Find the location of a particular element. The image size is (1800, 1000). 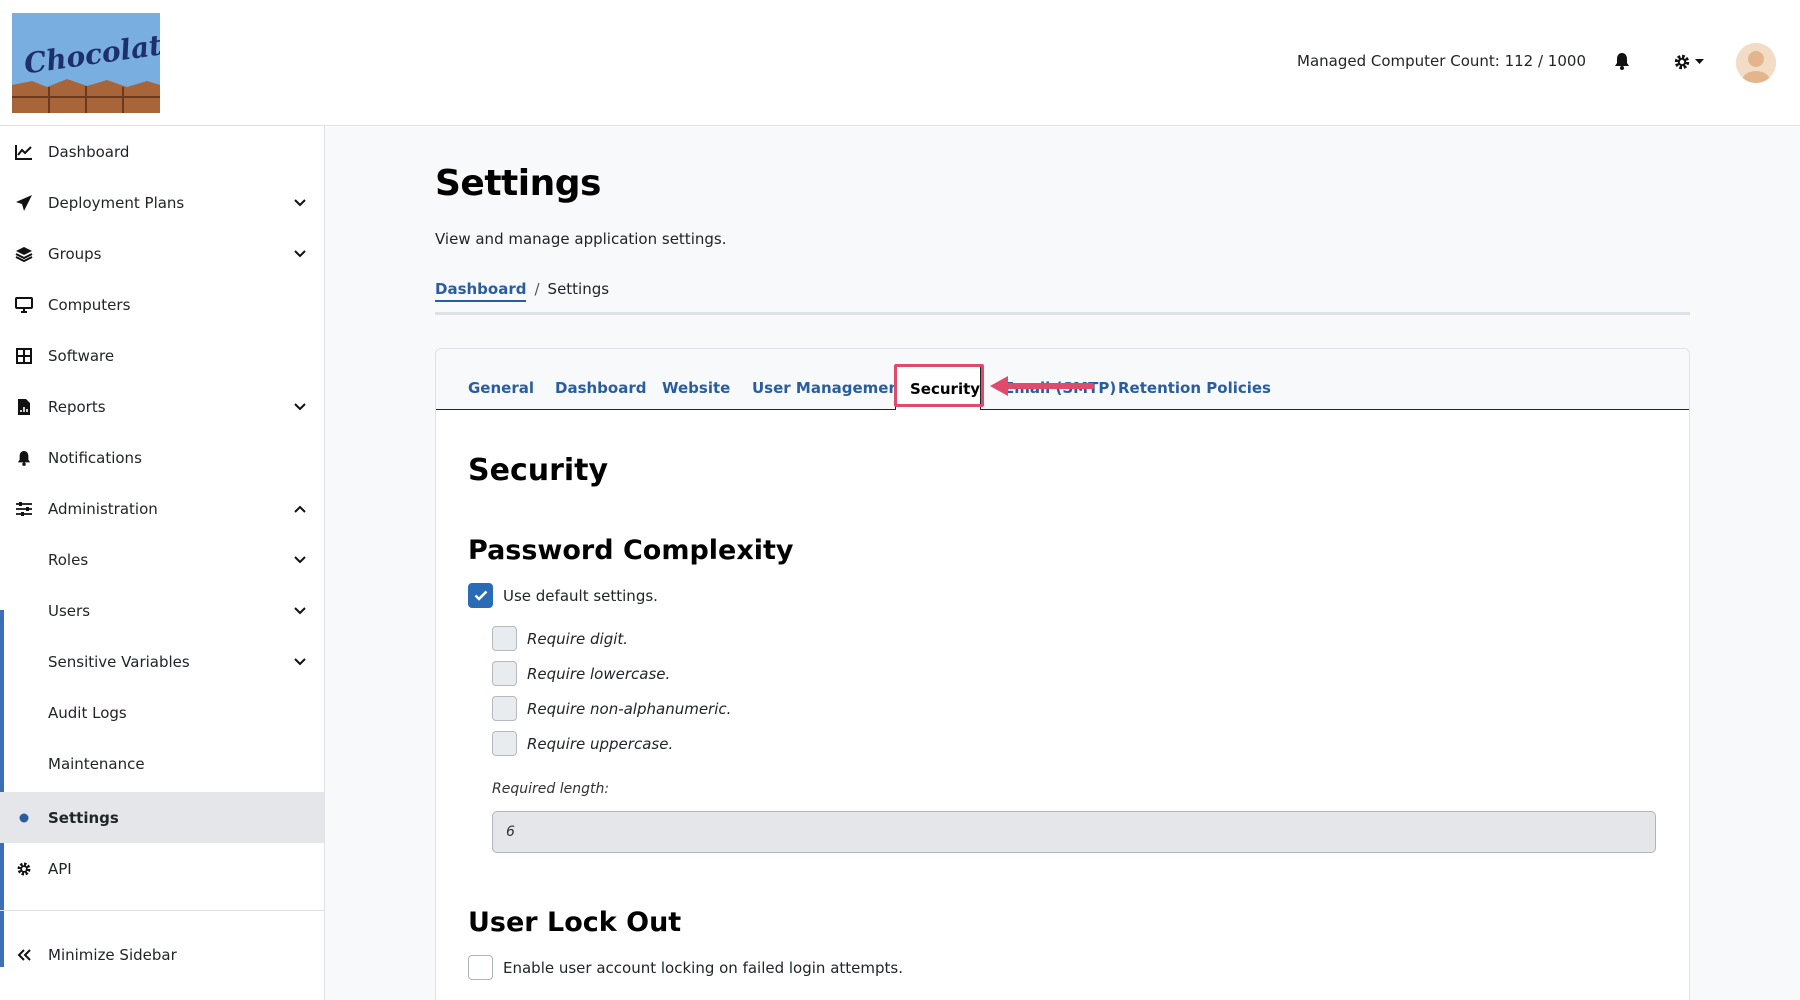

sidebar-item-label: Notifications is located at coordinates (95, 457).